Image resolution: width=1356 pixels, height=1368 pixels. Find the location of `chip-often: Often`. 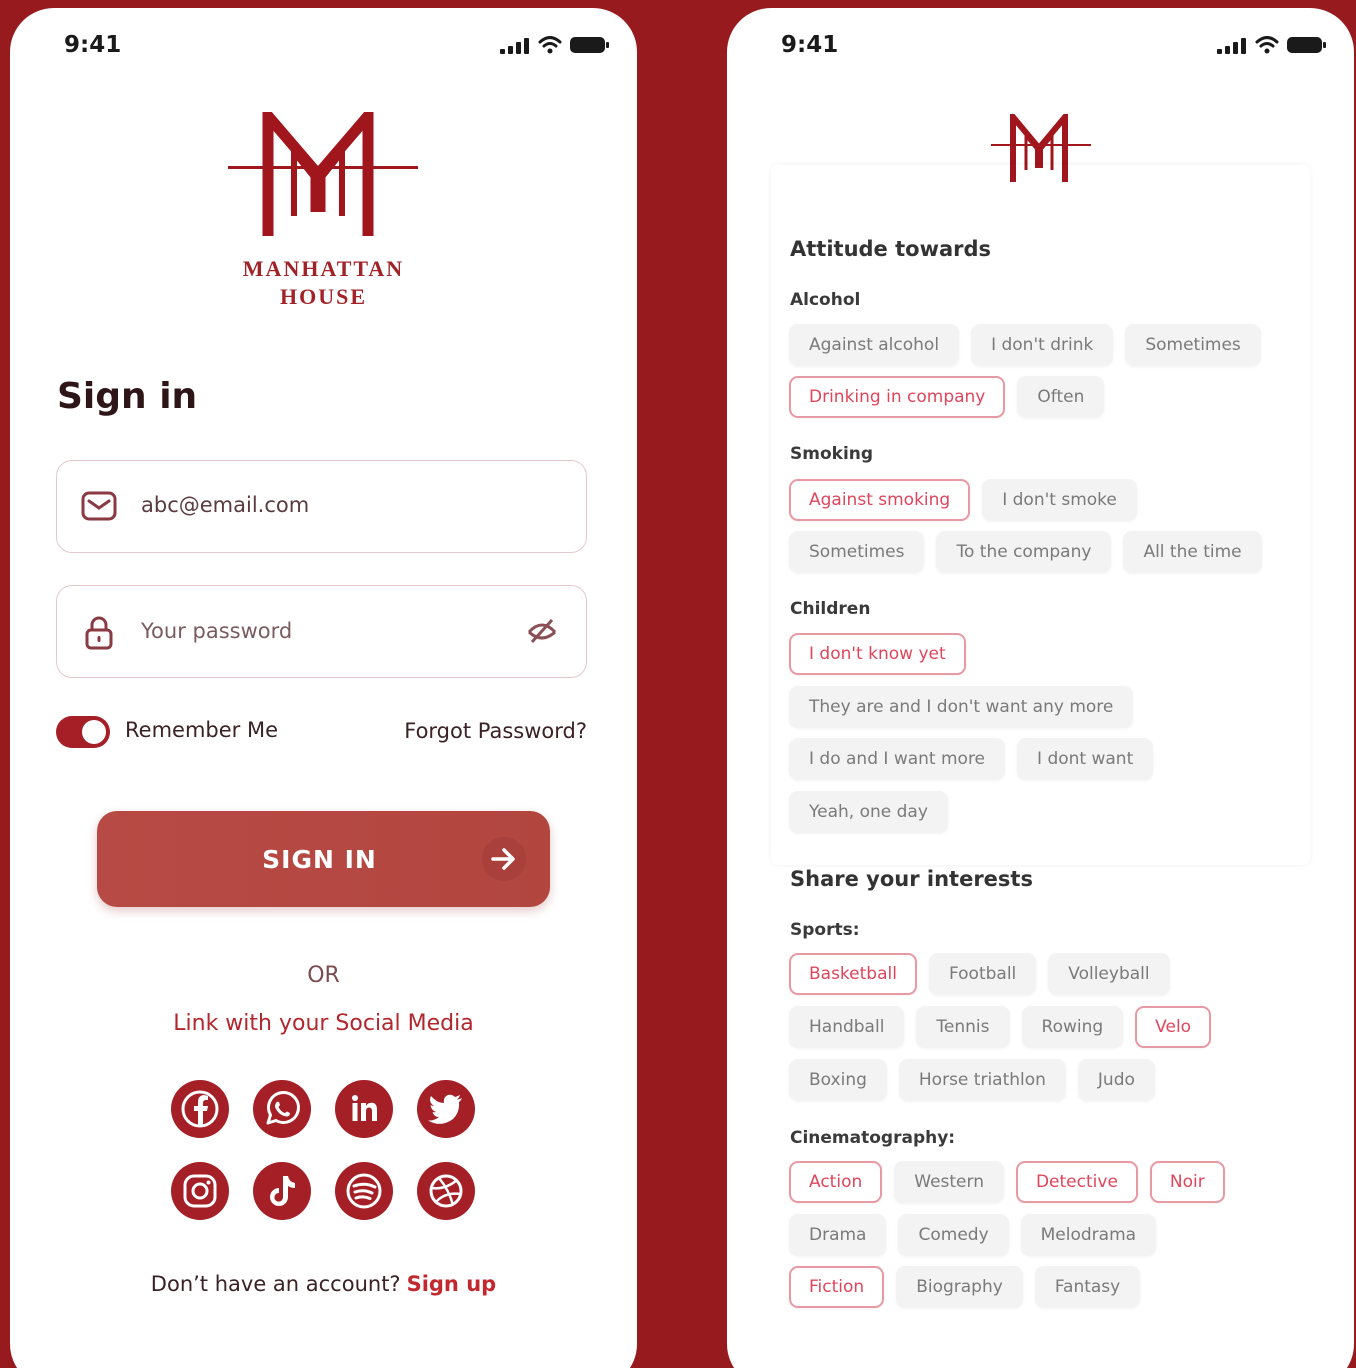

chip-often: Often is located at coordinates (1061, 397).